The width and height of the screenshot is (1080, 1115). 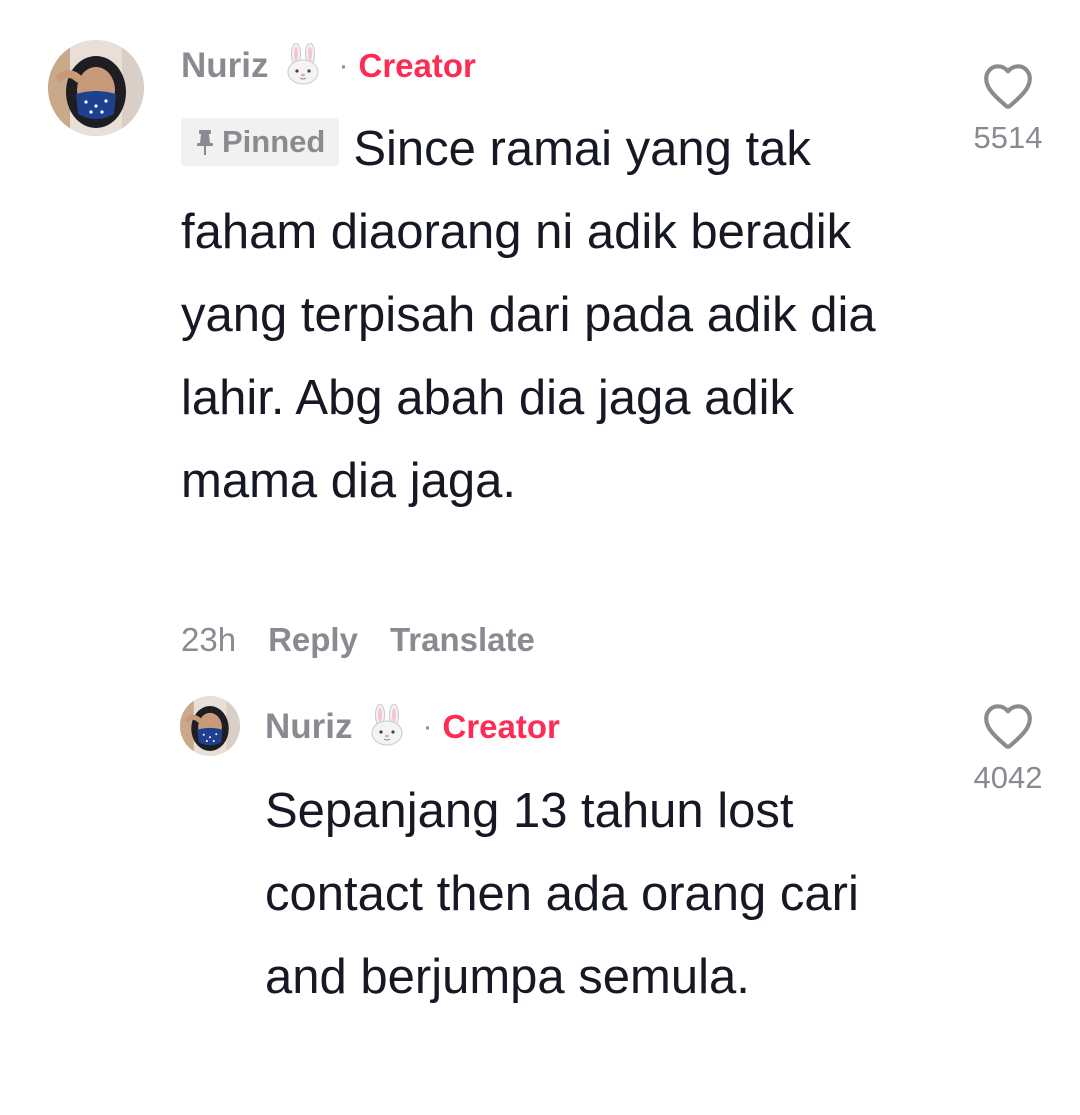 What do you see at coordinates (462, 640) in the screenshot?
I see `translate-button: Translate` at bounding box center [462, 640].